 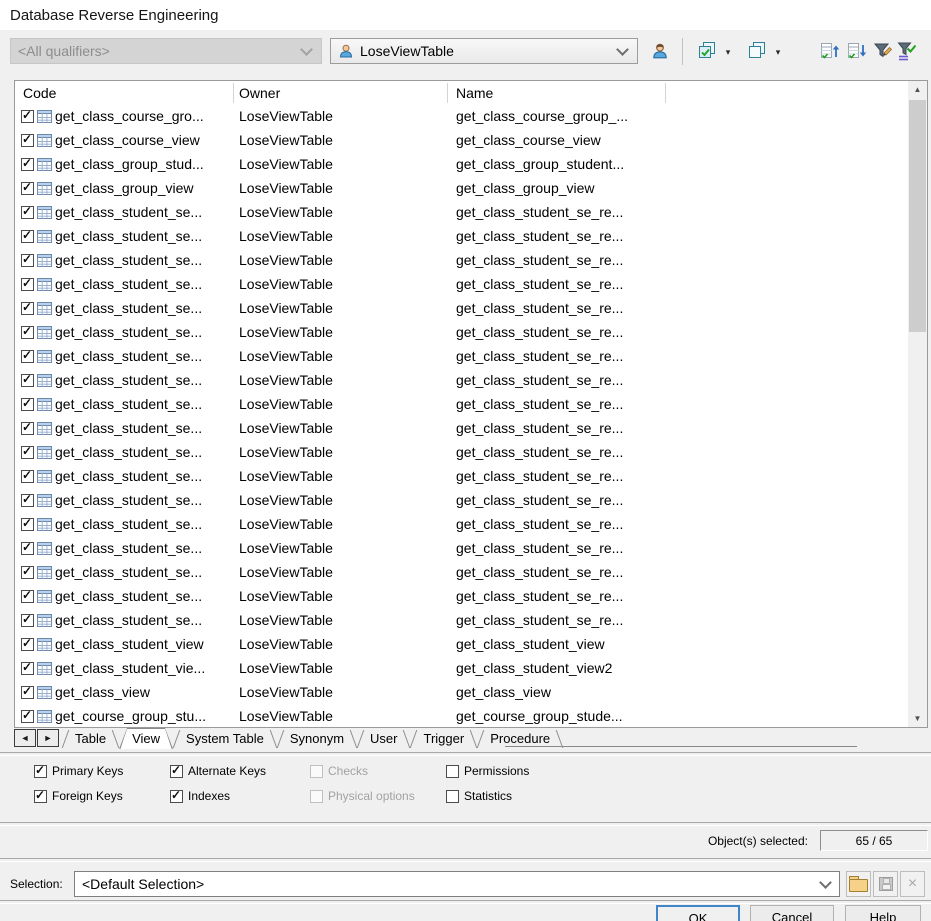 What do you see at coordinates (443, 738) in the screenshot?
I see `tab-trigger: Trigger` at bounding box center [443, 738].